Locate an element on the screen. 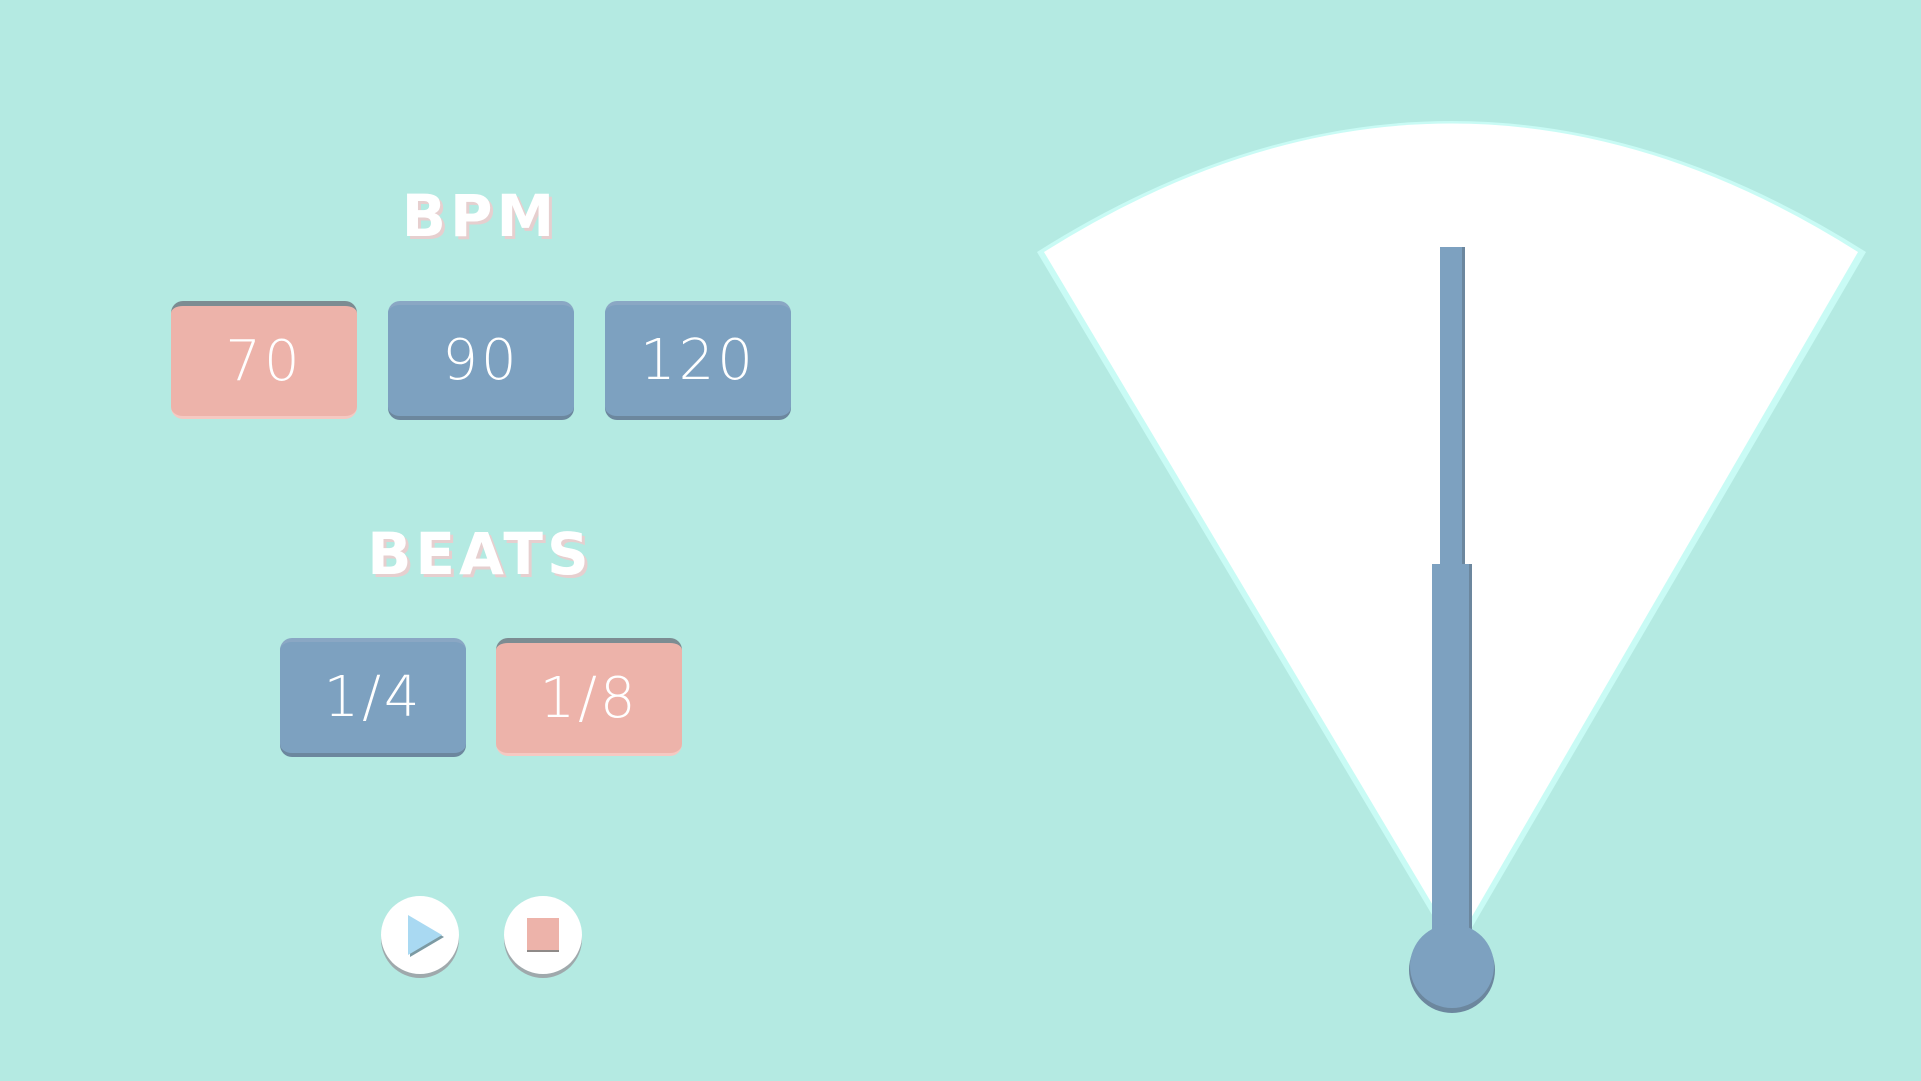 Image resolution: width=1921 pixels, height=1081 pixels. pendulum-rod-shadow is located at coordinates (1463, 407).